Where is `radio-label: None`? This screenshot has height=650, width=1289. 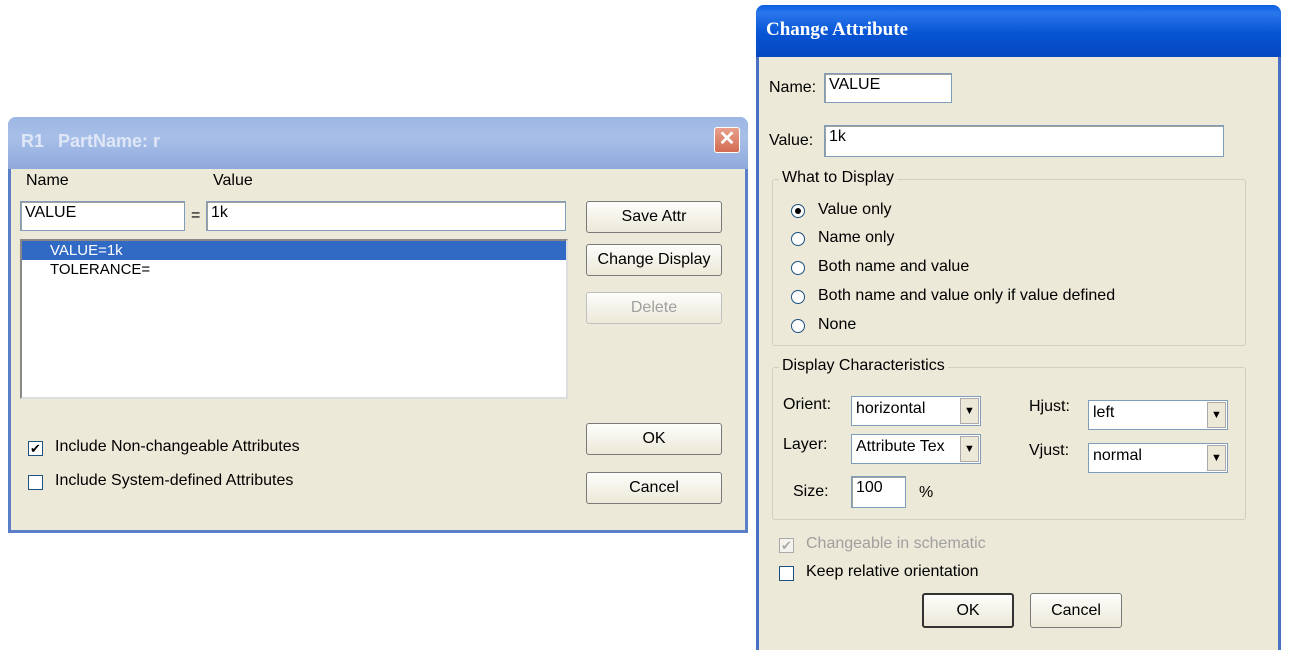 radio-label: None is located at coordinates (837, 324).